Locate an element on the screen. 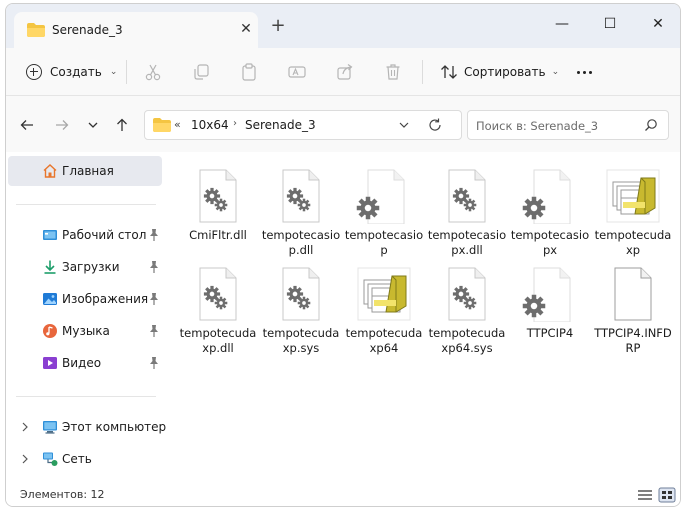  rename-icon is located at coordinates (297, 72).